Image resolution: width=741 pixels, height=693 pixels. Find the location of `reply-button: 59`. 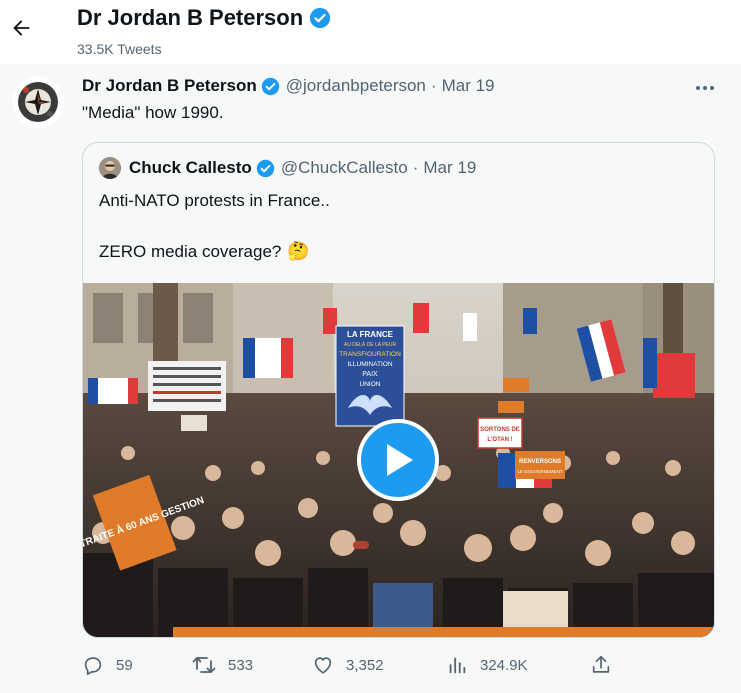

reply-button: 59 is located at coordinates (107, 665).